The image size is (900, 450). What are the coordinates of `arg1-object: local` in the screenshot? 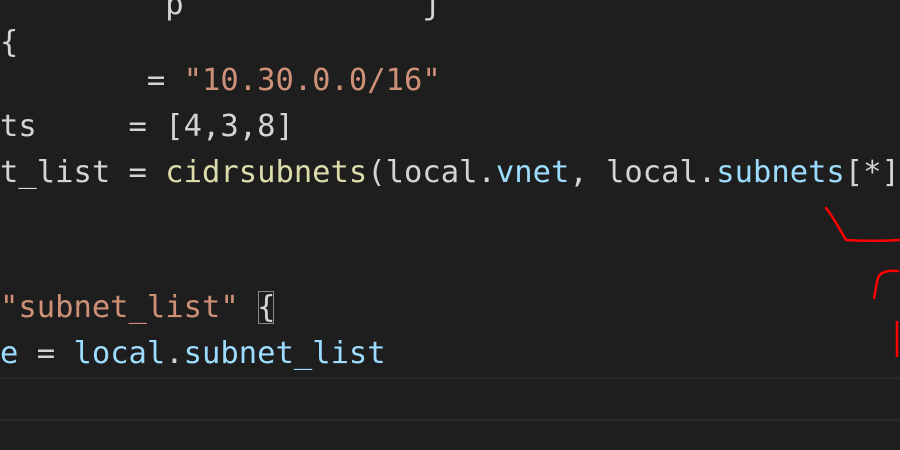 It's located at (431, 172).